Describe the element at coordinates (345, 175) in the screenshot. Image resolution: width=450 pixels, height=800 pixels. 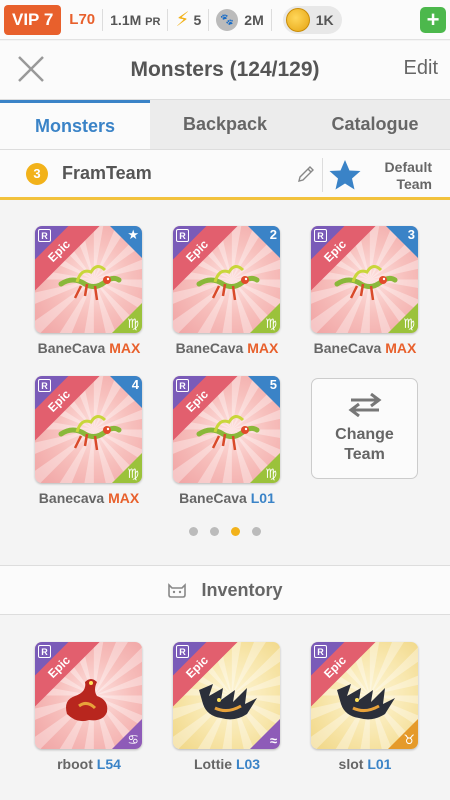
I see `star-icon` at that location.